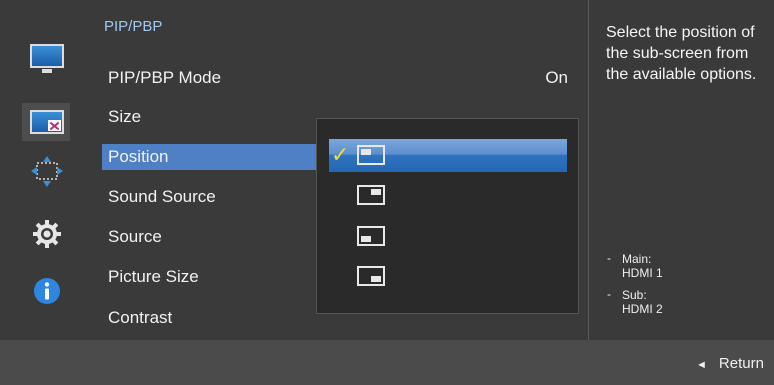 The image size is (774, 385). Describe the element at coordinates (340, 154) in the screenshot. I see `checkmark-icon: ✓` at that location.